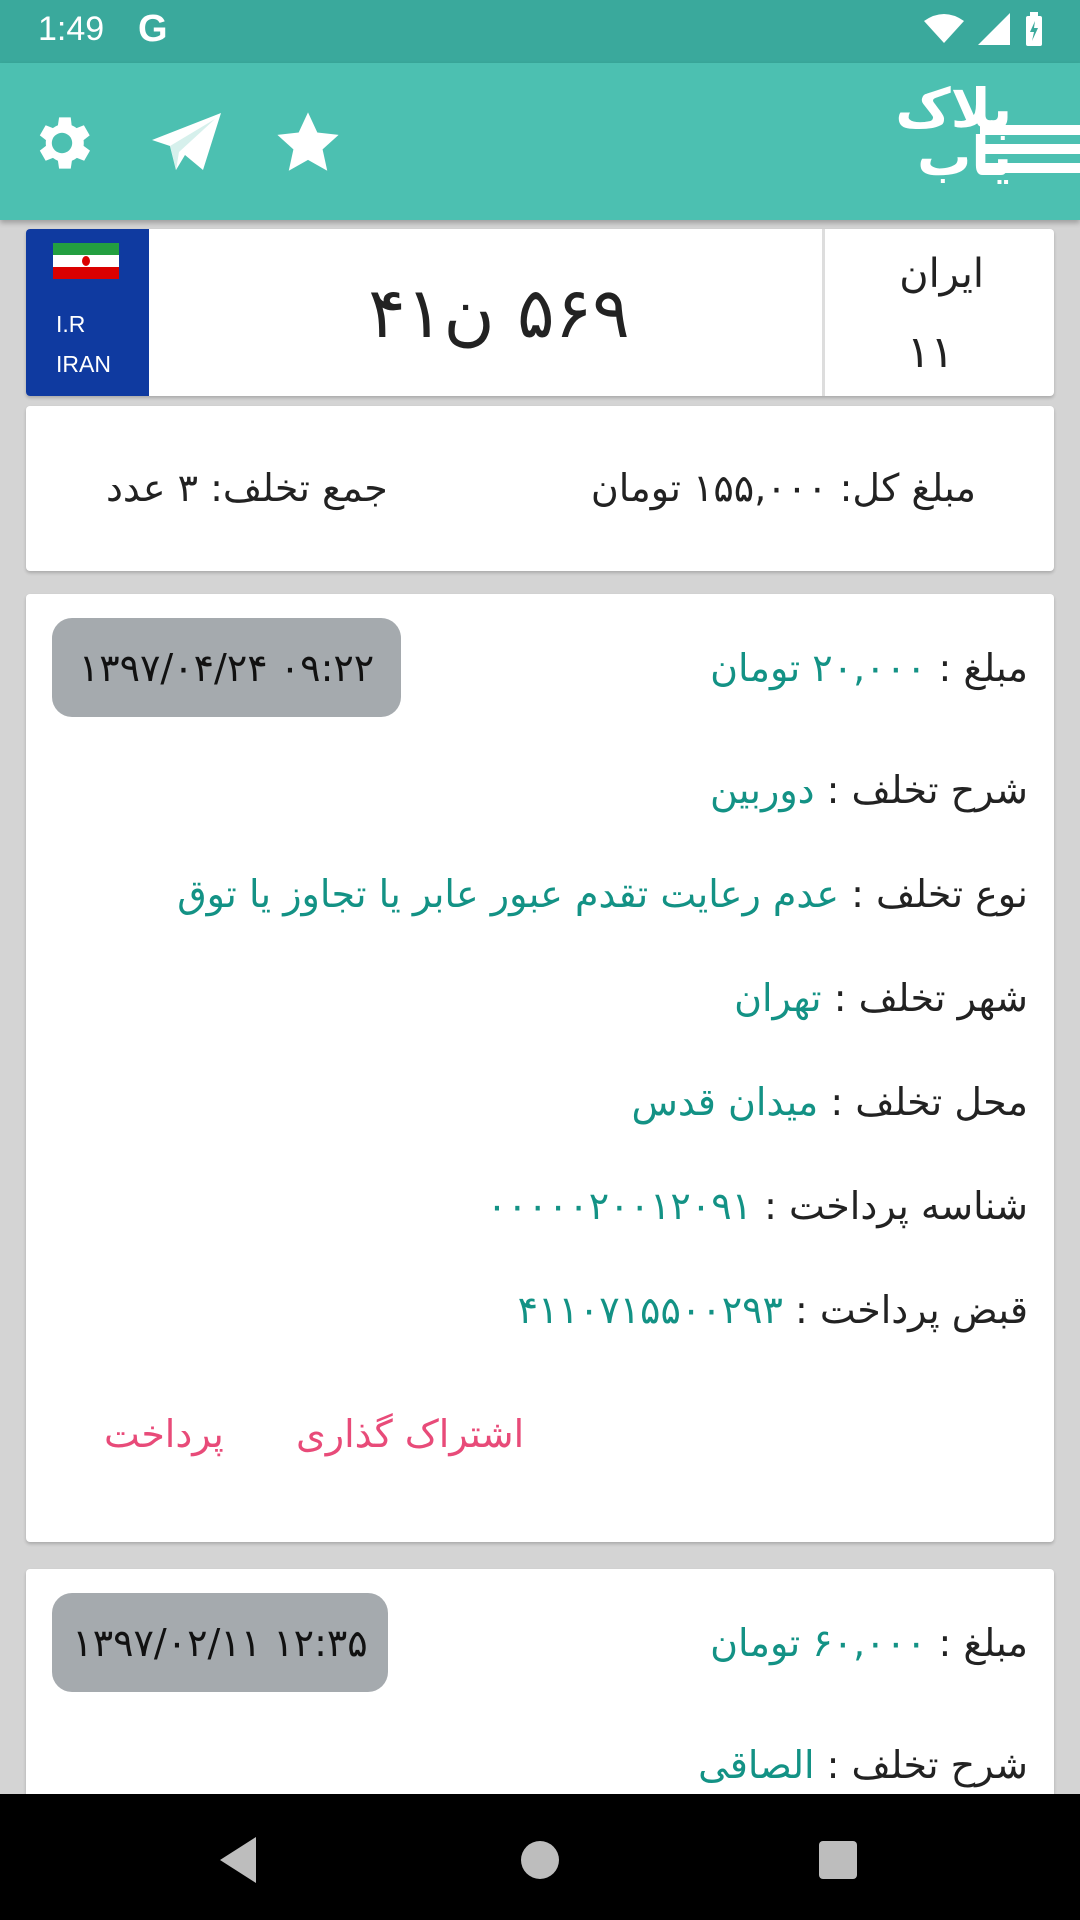 This screenshot has width=1080, height=1920. What do you see at coordinates (941, 274) in the screenshot?
I see `plate-region-label: ایران` at bounding box center [941, 274].